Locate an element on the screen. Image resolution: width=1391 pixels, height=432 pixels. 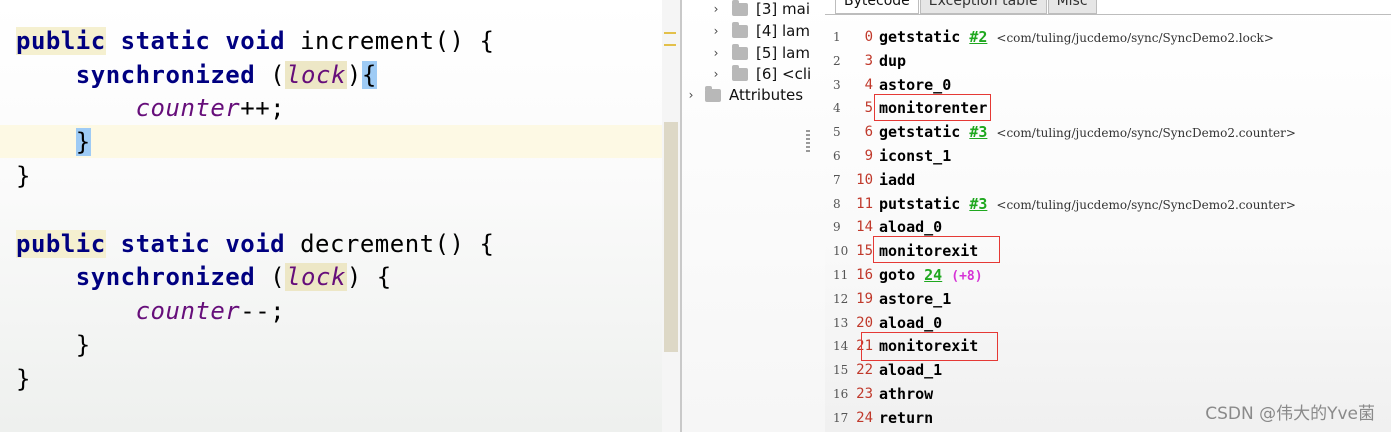
tab-misc: Misc is located at coordinates (1072, 7).